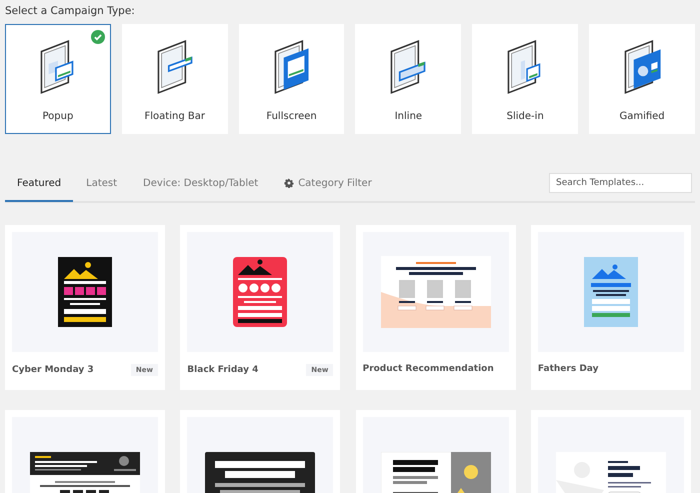 Image resolution: width=700 pixels, height=493 pixels. I want to click on campaign-type-card: Popup, so click(58, 79).